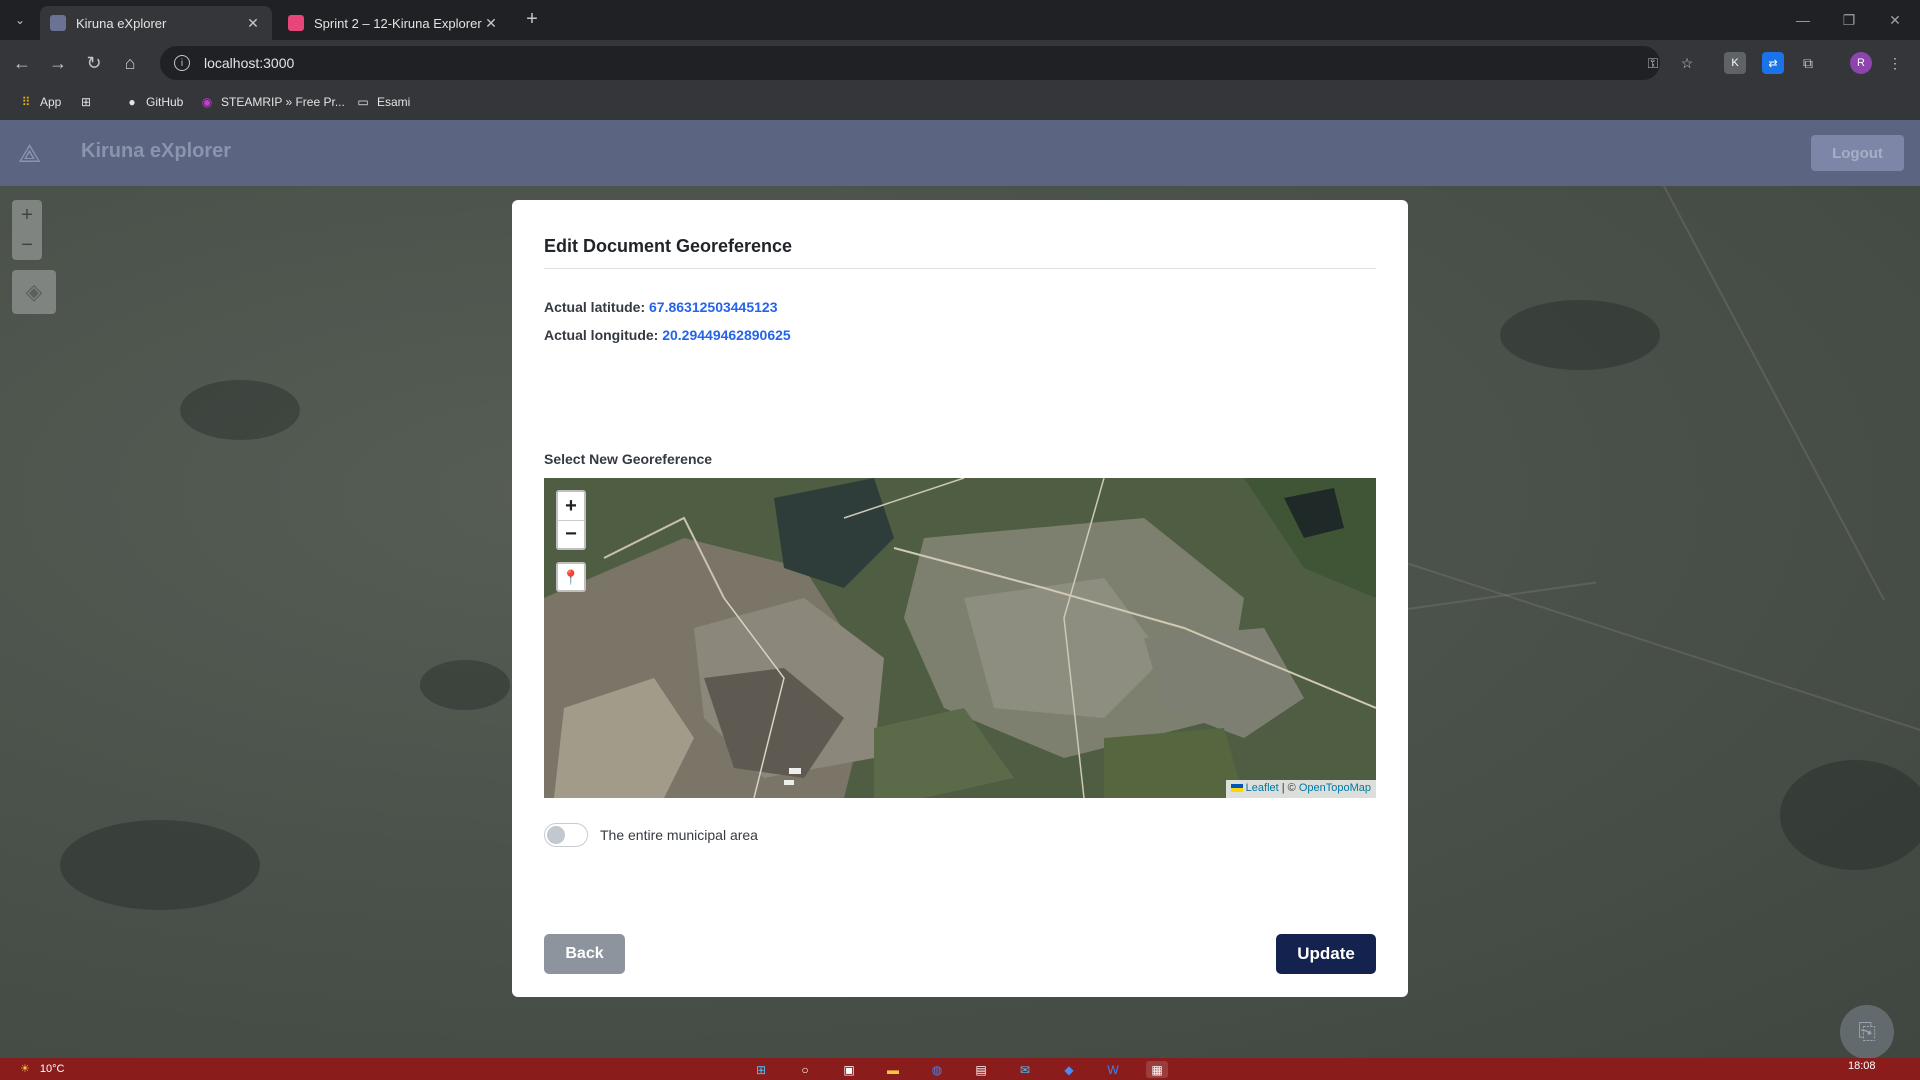 This screenshot has width=1920, height=1080. Describe the element at coordinates (34, 292) in the screenshot. I see `layers-icon: ◈` at that location.